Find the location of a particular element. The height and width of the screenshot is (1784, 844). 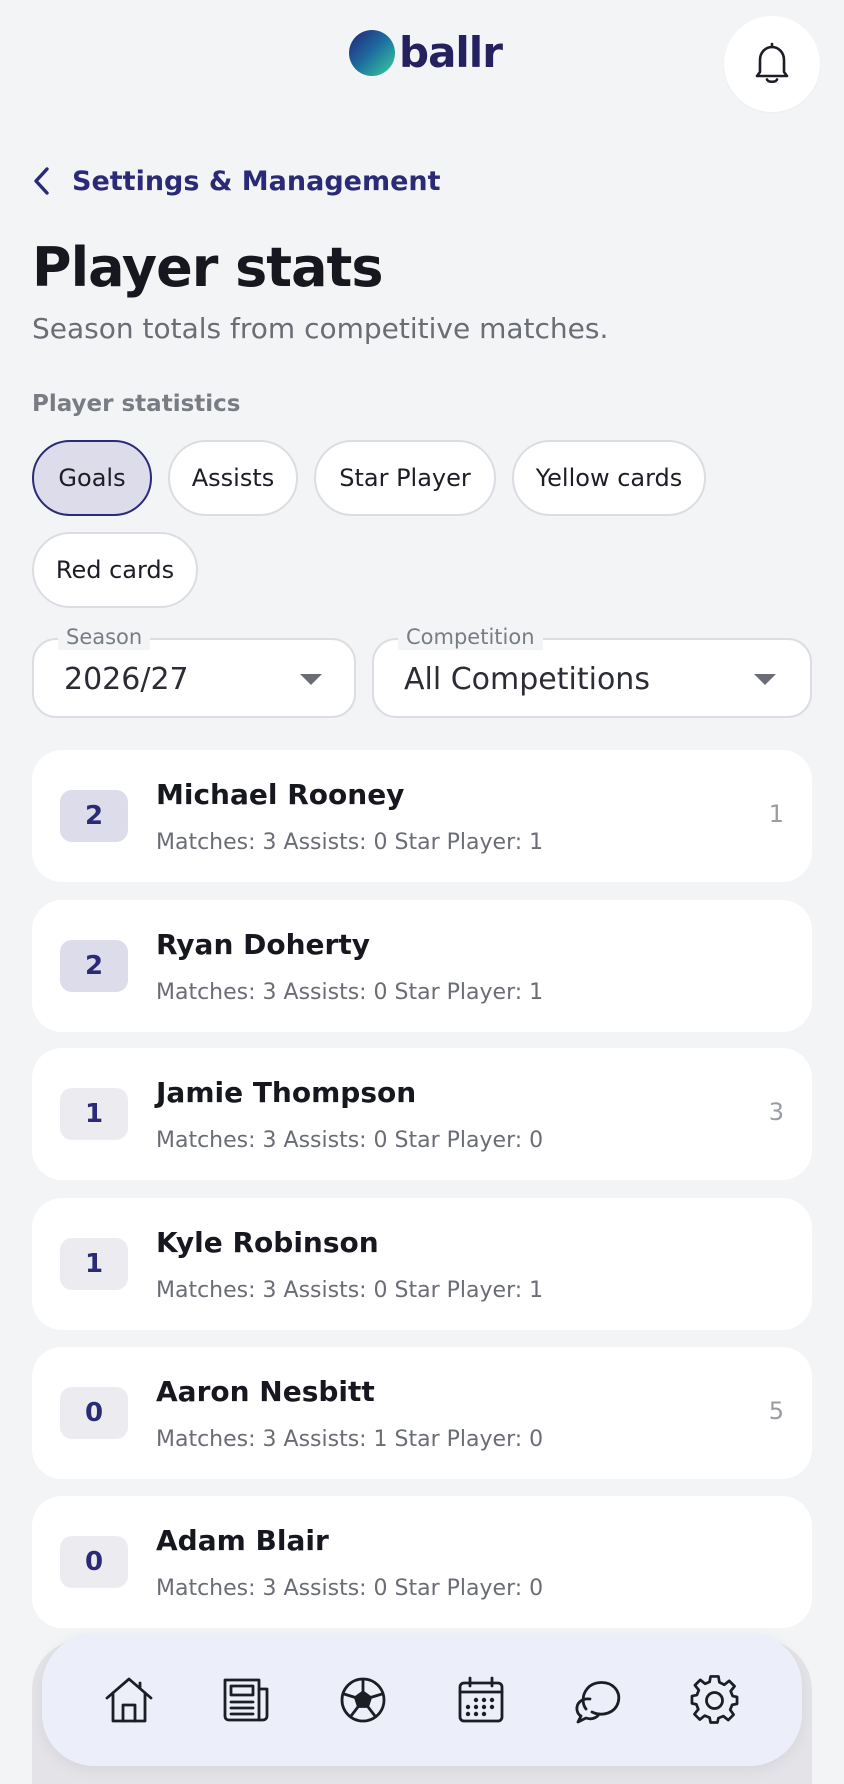

chip-goals: Goals is located at coordinates (92, 478).